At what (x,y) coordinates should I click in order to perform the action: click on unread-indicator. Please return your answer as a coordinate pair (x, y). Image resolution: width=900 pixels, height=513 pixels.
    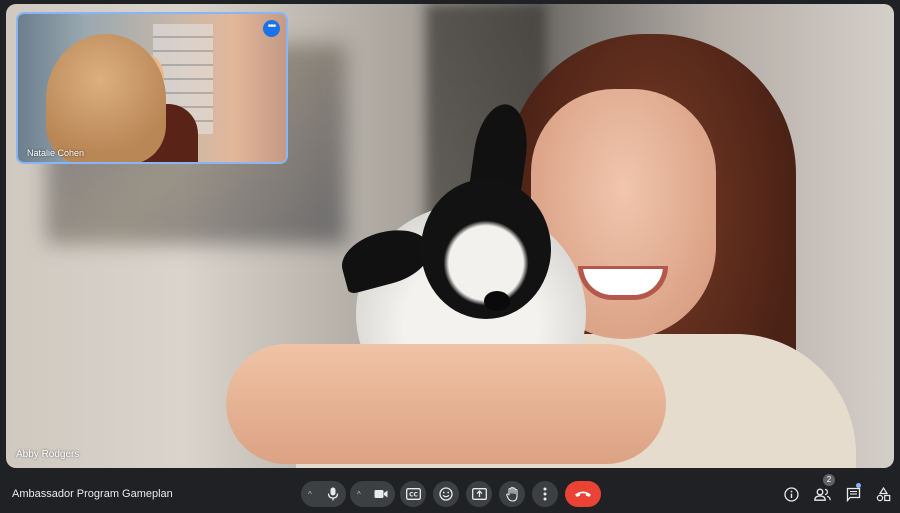
    Looking at the image, I should click on (858, 485).